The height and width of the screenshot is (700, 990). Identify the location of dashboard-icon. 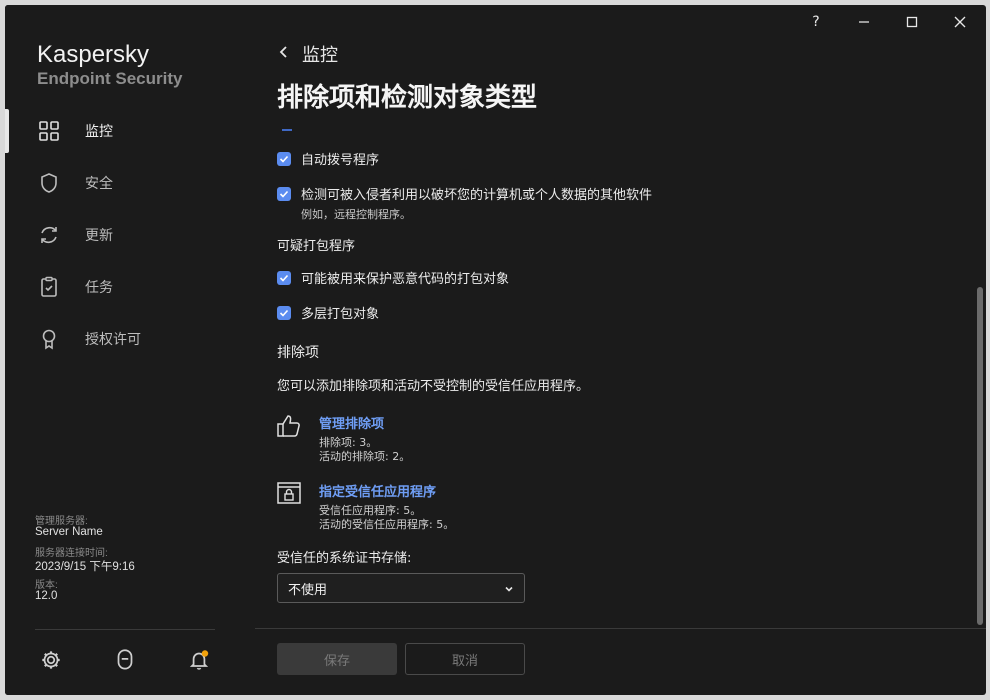
(49, 131).